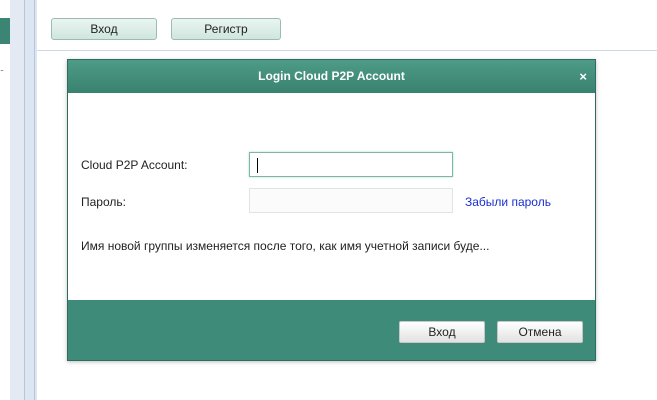  What do you see at coordinates (134, 165) in the screenshot?
I see `account-label: Cloud P2P Account:` at bounding box center [134, 165].